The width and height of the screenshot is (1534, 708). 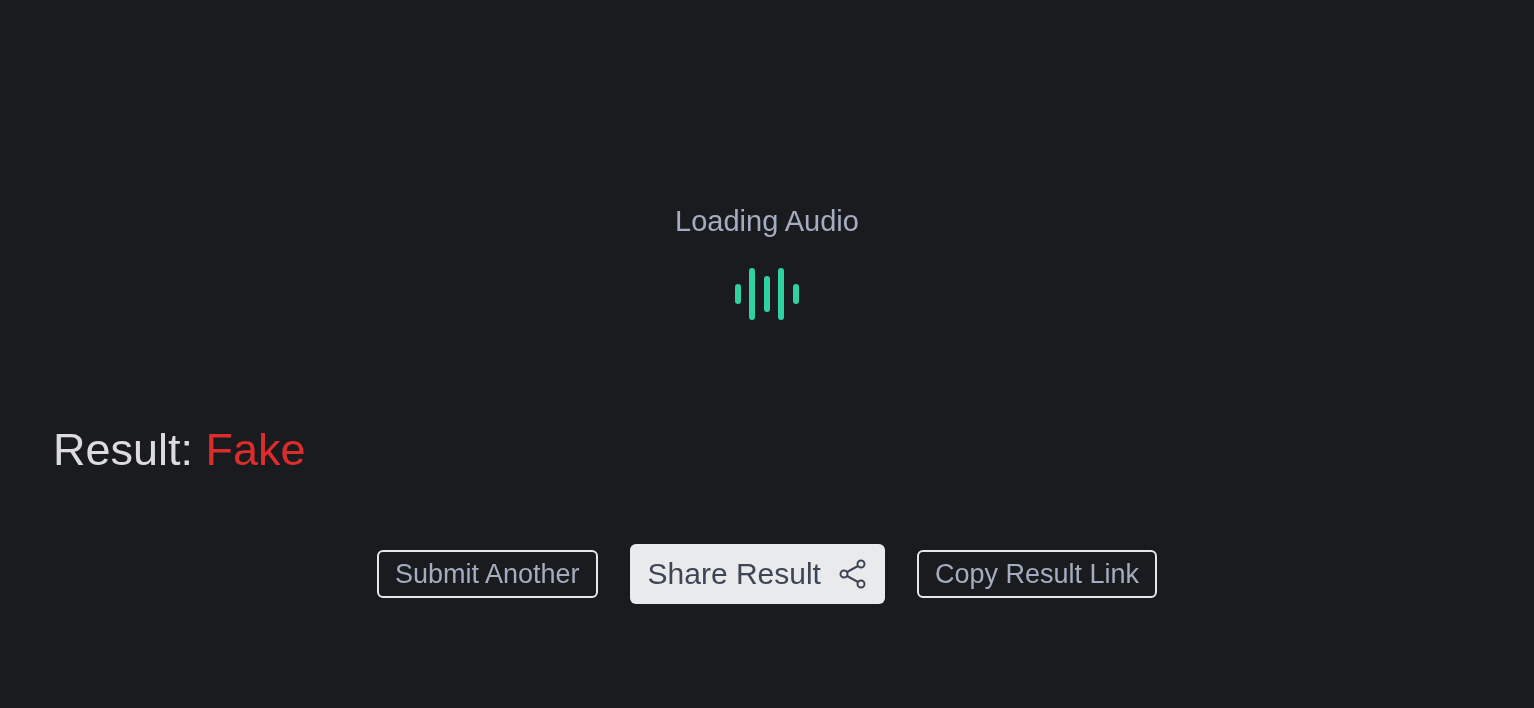 What do you see at coordinates (757, 574) in the screenshot?
I see `share-button: Share Result` at bounding box center [757, 574].